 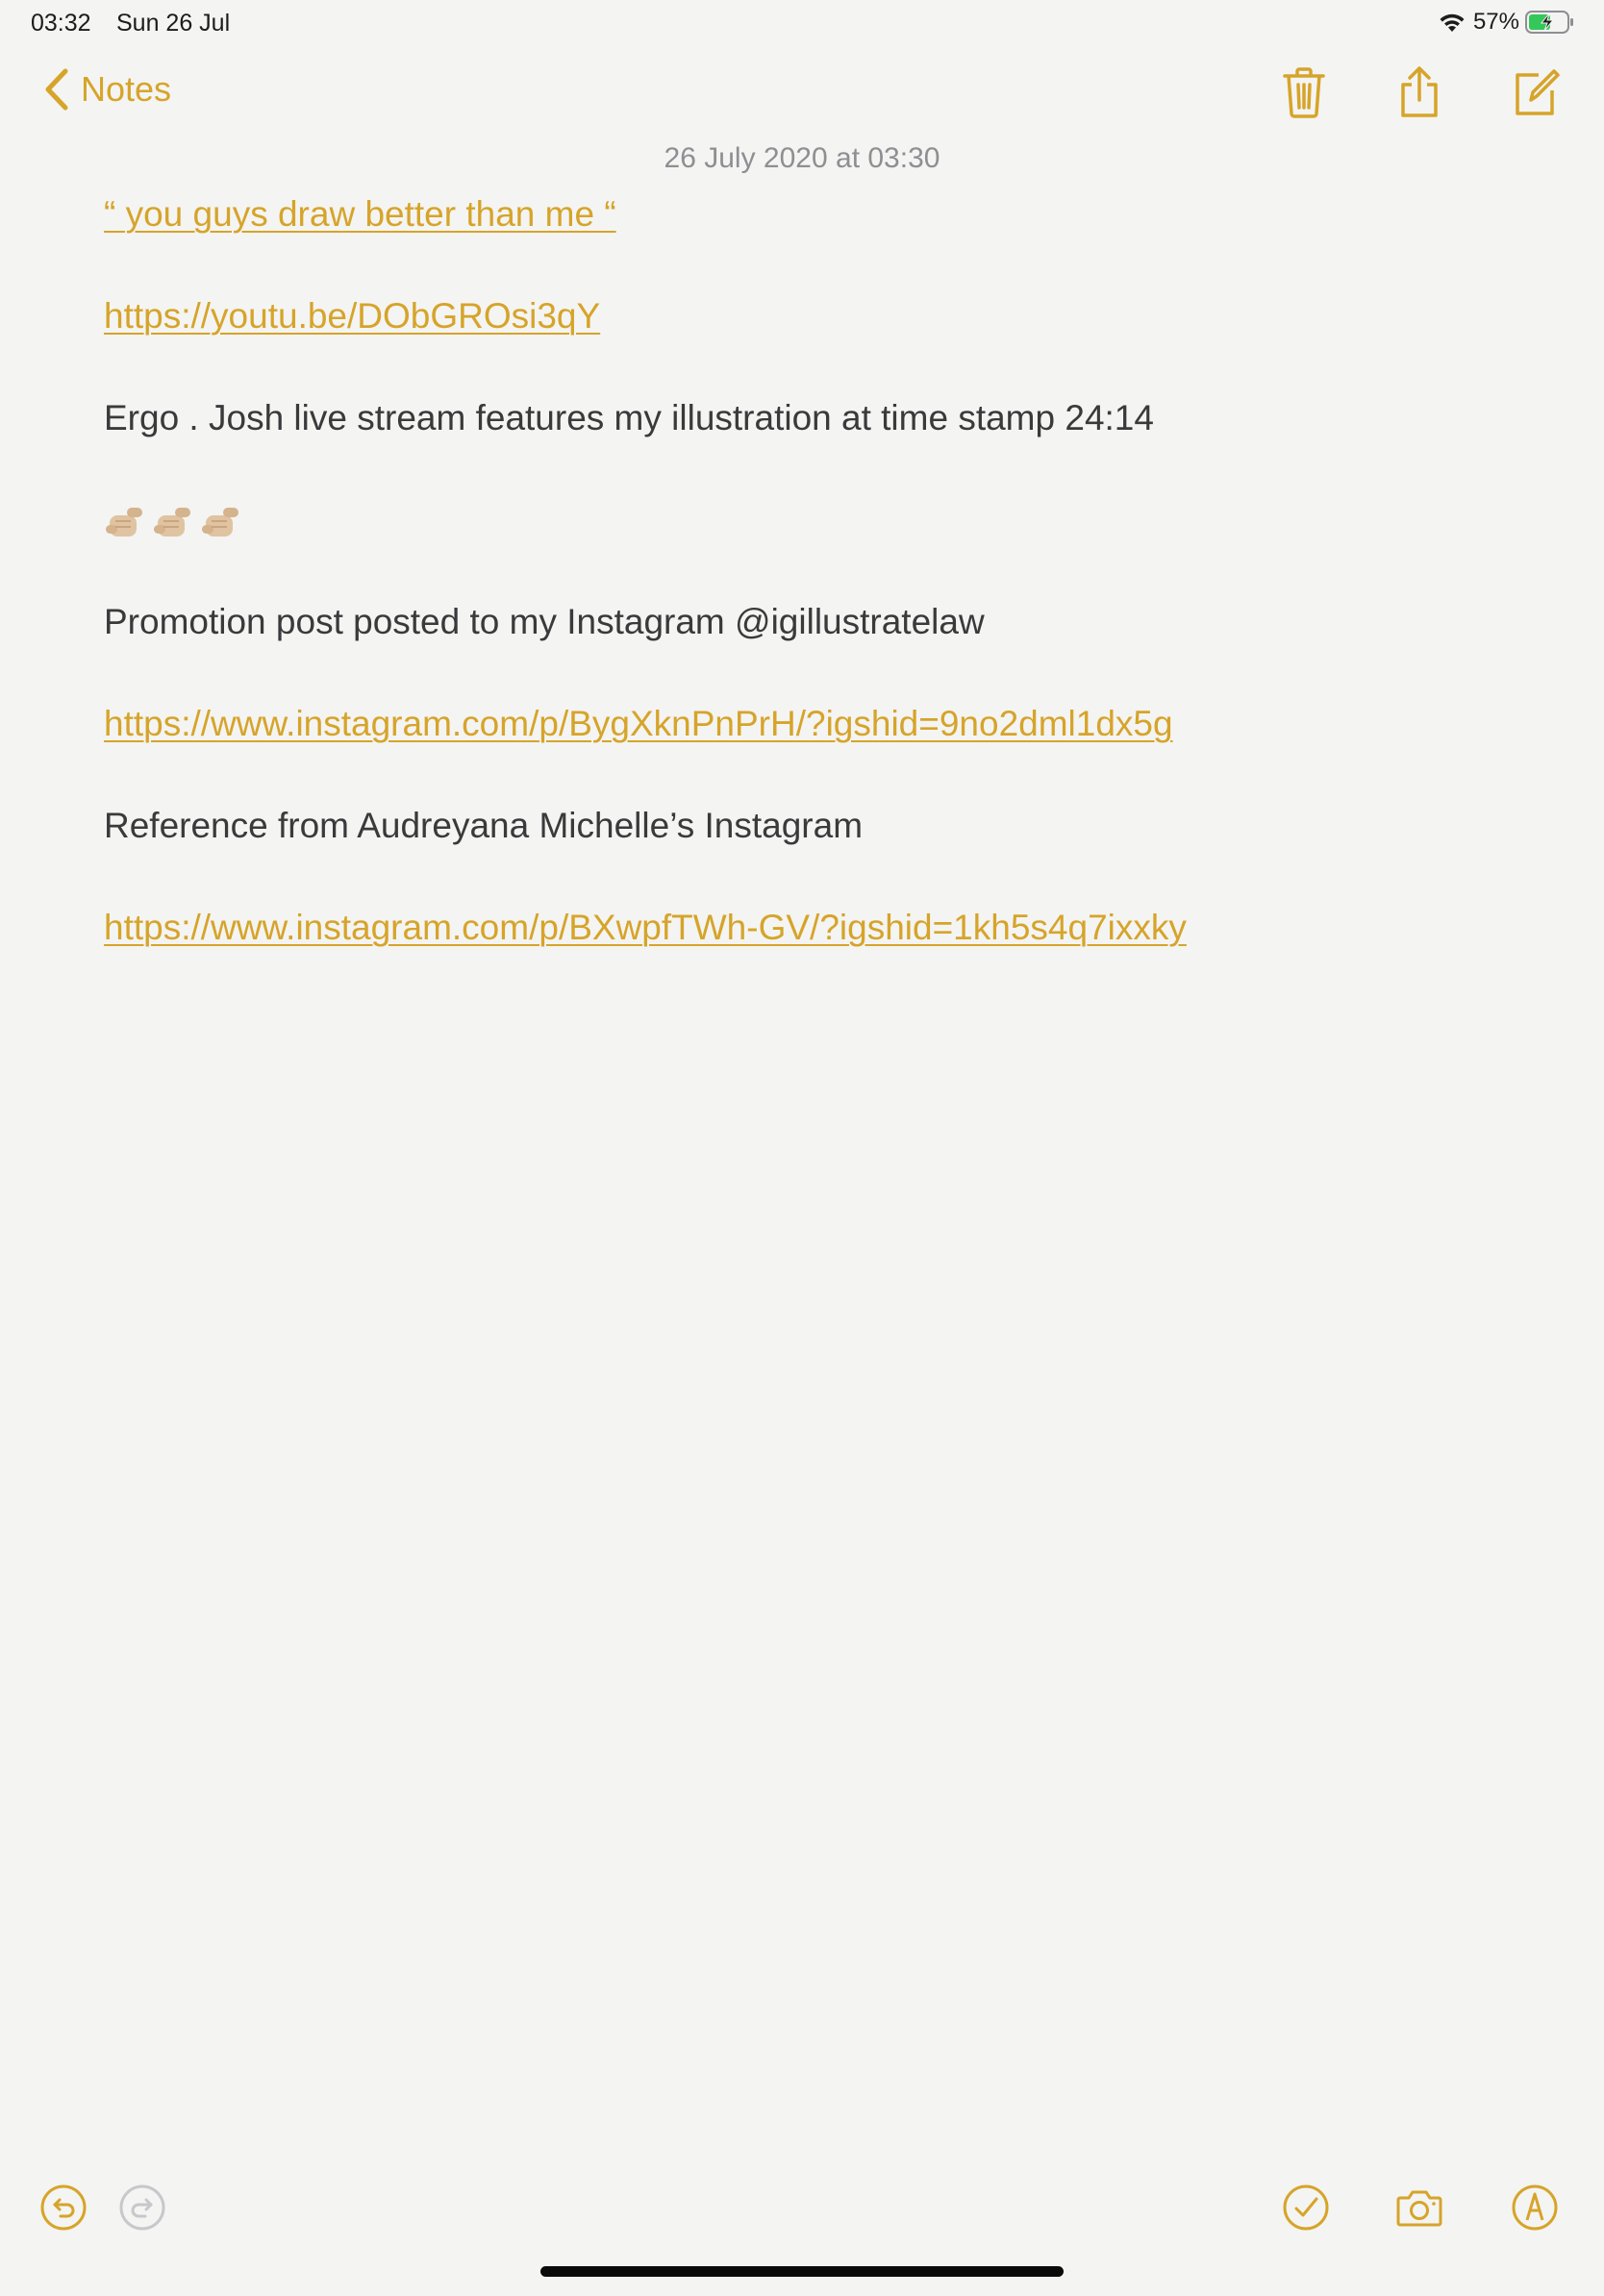 I want to click on chevron-left-icon, so click(x=56, y=89).